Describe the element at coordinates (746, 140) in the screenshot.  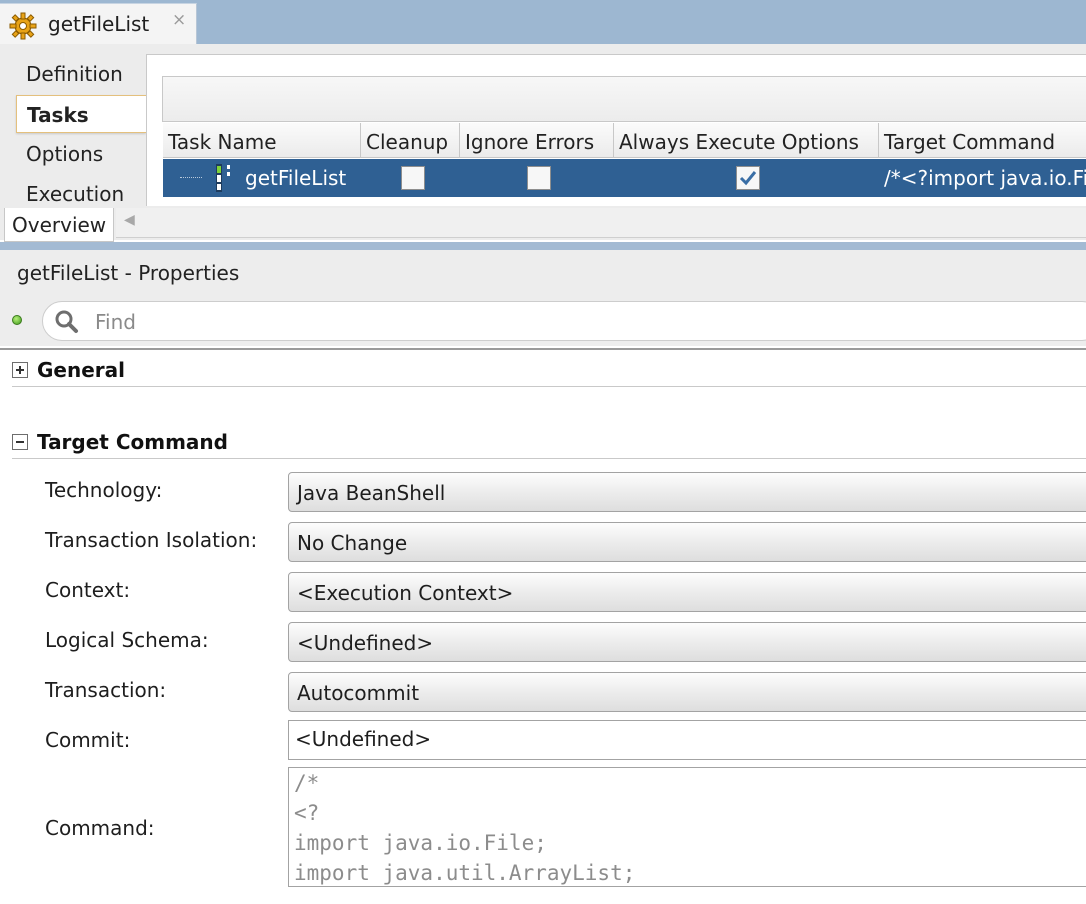
I see `column-header-always-execute-options: Always Execute Options` at that location.